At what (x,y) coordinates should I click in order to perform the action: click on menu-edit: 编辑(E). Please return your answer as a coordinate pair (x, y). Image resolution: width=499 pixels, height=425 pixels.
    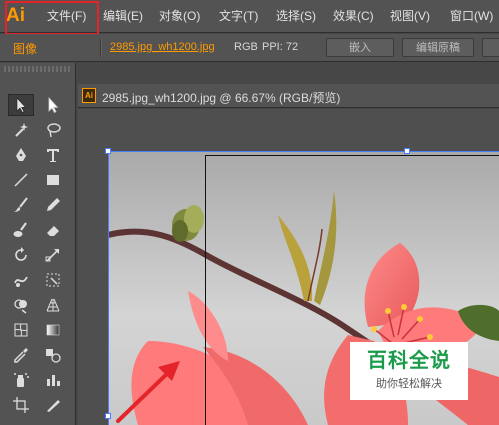
    Looking at the image, I should click on (123, 16).